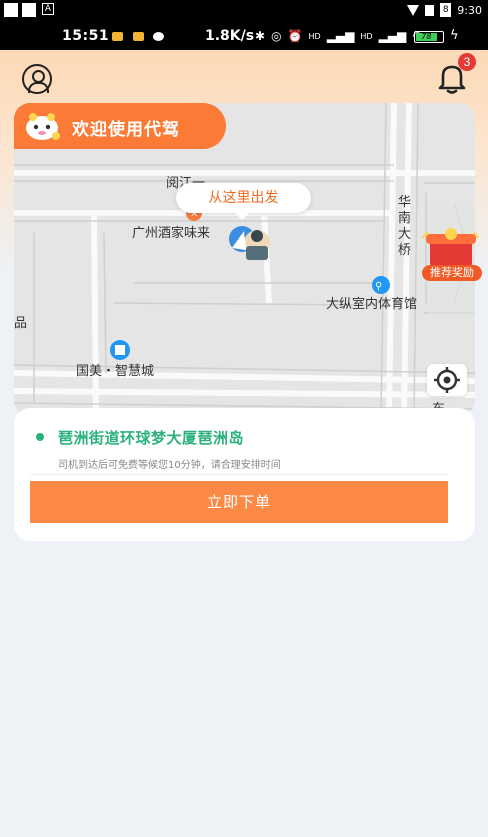 The image size is (488, 837). Describe the element at coordinates (446, 10) in the screenshot. I see `battery-icon: 8` at that location.